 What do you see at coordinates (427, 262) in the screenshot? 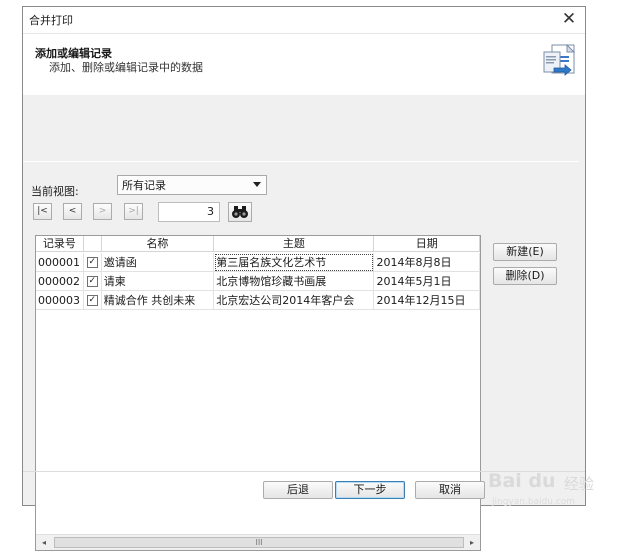
I see `date-cell: 2014年8月8日` at bounding box center [427, 262].